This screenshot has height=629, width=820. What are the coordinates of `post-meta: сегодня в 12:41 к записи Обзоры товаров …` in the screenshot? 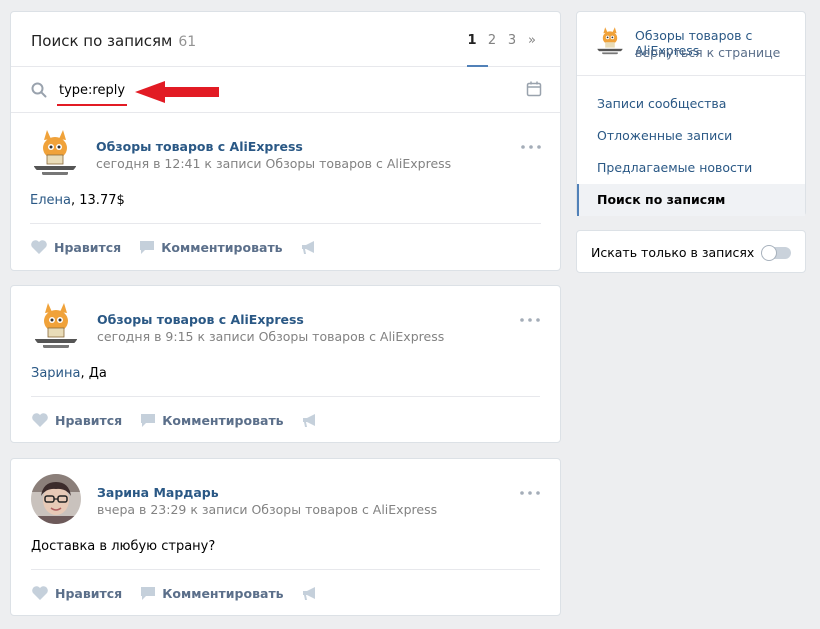 It's located at (273, 163).